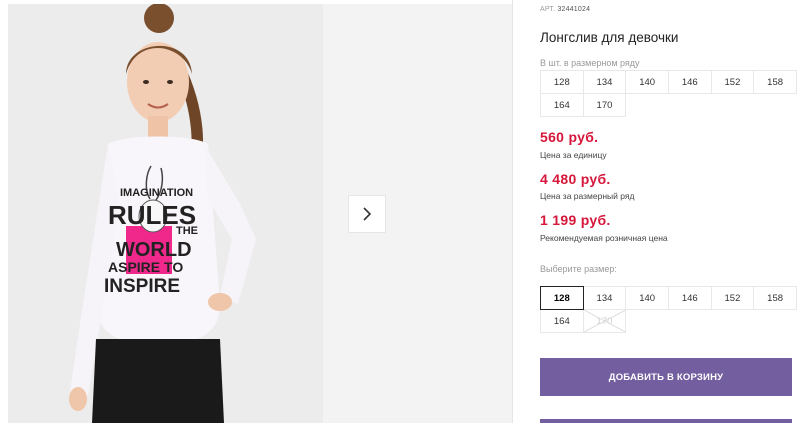 The width and height of the screenshot is (800, 423). What do you see at coordinates (562, 321) in the screenshot?
I see `size-option: 164` at bounding box center [562, 321].